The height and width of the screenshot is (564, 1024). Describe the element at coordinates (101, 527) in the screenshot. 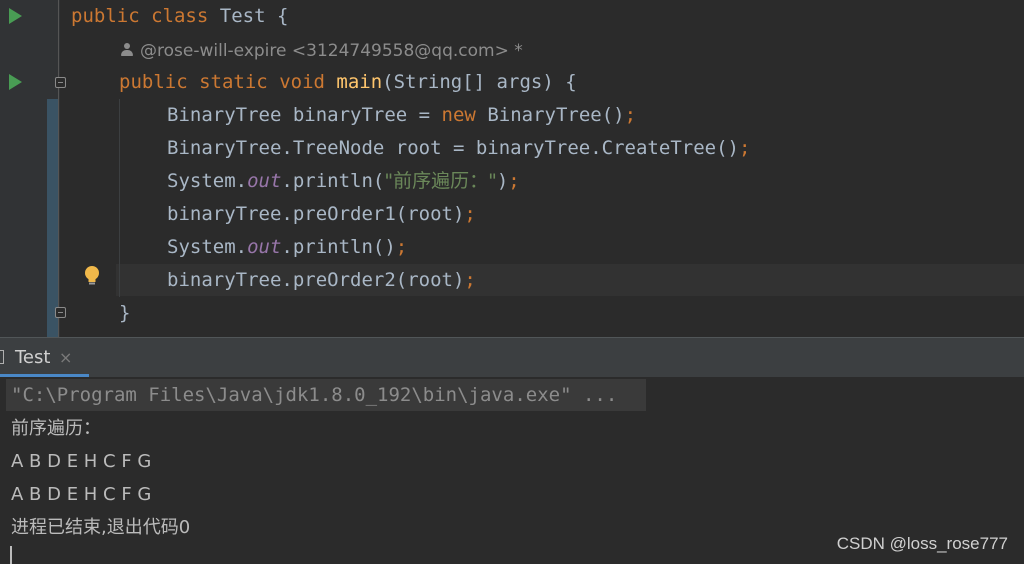

I see `console-line: 进程已结束,退出代码0` at that location.